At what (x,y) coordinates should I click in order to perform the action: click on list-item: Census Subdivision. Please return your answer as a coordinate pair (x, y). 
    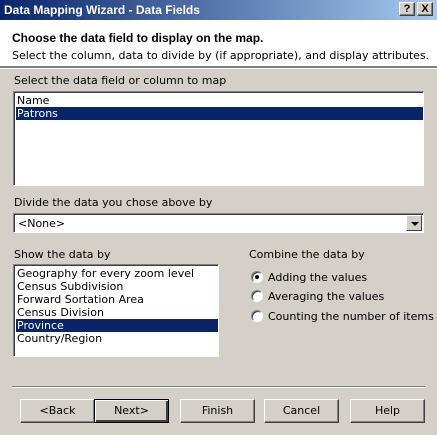
    Looking at the image, I should click on (117, 286).